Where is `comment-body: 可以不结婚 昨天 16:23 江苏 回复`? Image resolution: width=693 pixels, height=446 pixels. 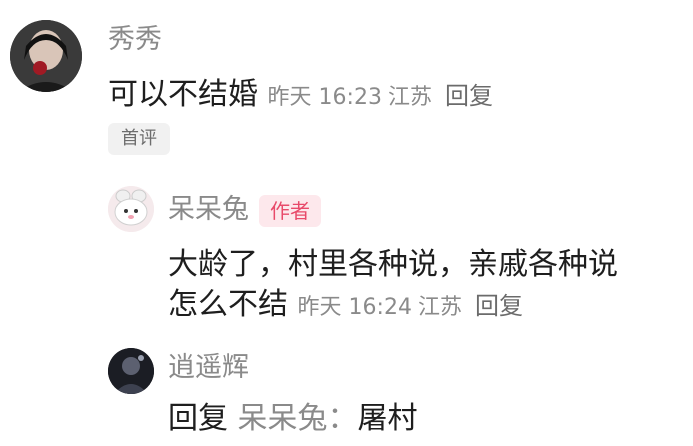
comment-body: 可以不结婚 昨天 16:23 江苏 回复 is located at coordinates (300, 96).